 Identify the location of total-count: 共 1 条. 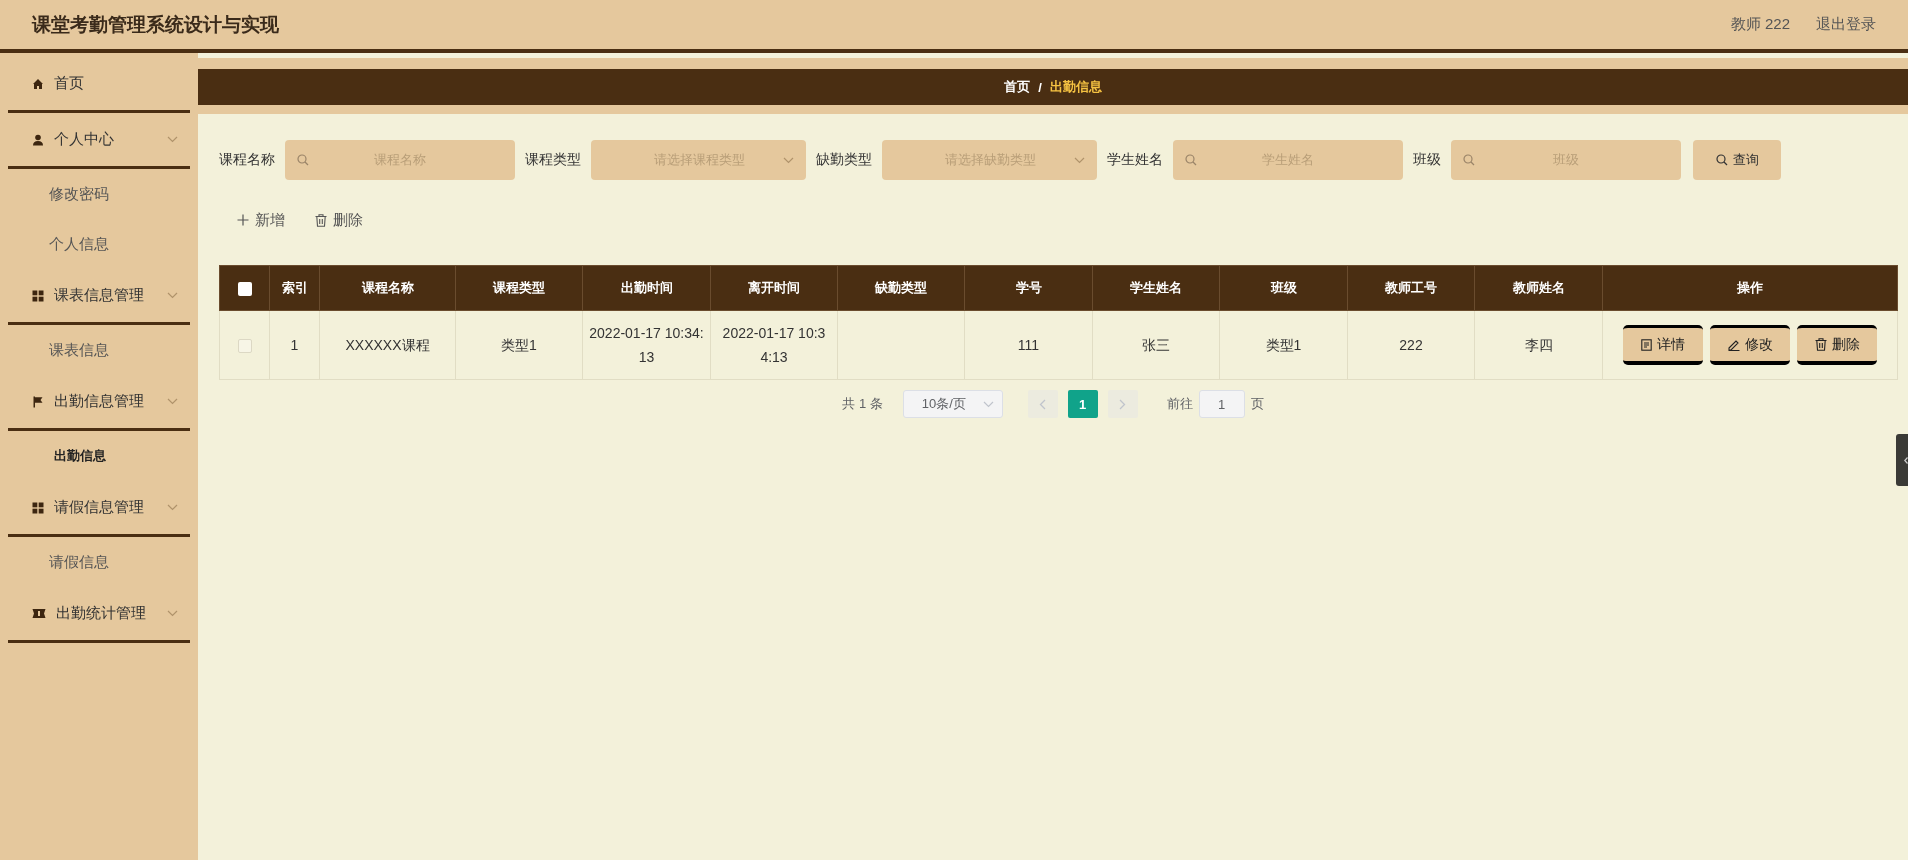
(862, 404).